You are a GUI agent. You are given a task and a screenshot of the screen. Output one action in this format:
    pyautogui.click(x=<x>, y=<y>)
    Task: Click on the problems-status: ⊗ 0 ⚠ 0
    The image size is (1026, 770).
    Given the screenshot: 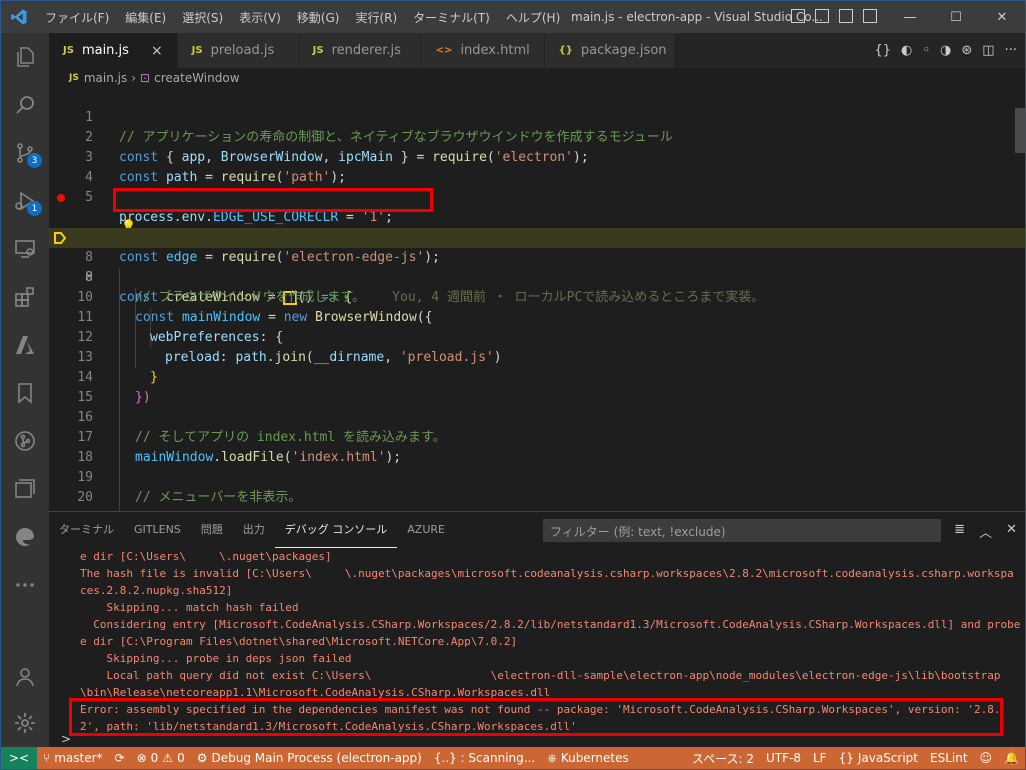 What is the action you would take?
    pyautogui.click(x=161, y=758)
    